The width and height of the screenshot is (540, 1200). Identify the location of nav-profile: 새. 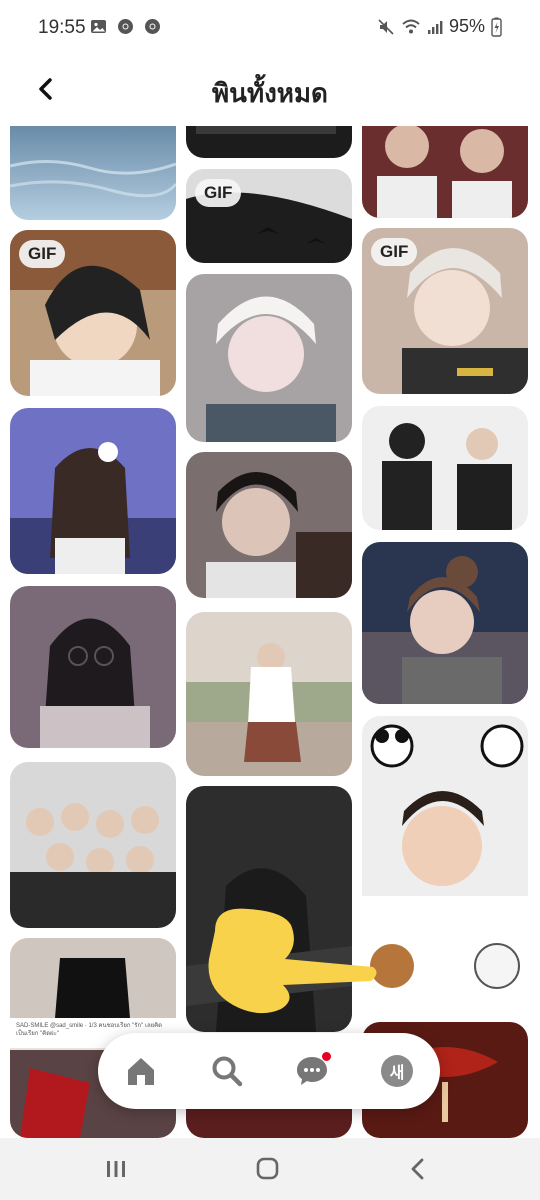
(397, 1071).